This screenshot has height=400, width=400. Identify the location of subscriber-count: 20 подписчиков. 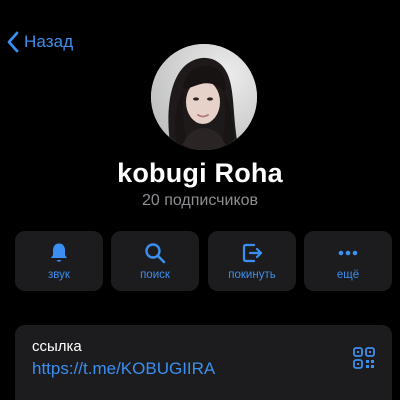
(200, 200).